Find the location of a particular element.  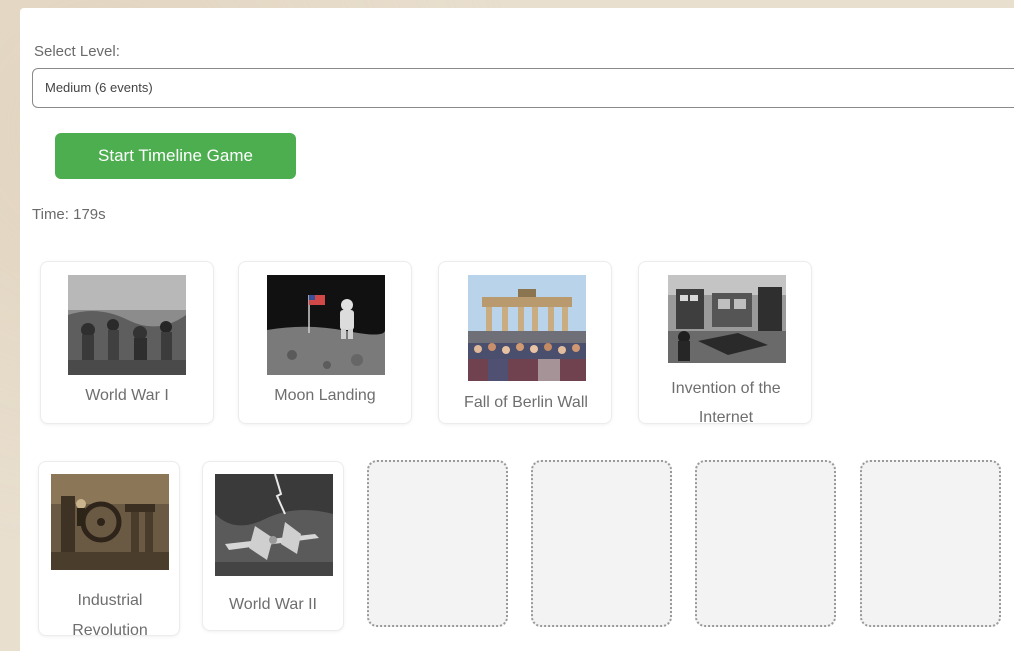

card-label: Moon Landing is located at coordinates (325, 395).